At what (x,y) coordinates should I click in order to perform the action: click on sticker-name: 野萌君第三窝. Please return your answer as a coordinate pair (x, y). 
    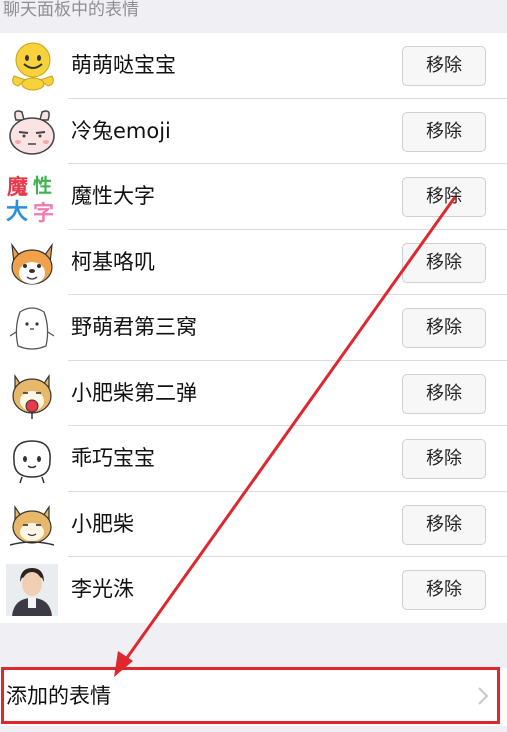
    Looking at the image, I should click on (134, 327).